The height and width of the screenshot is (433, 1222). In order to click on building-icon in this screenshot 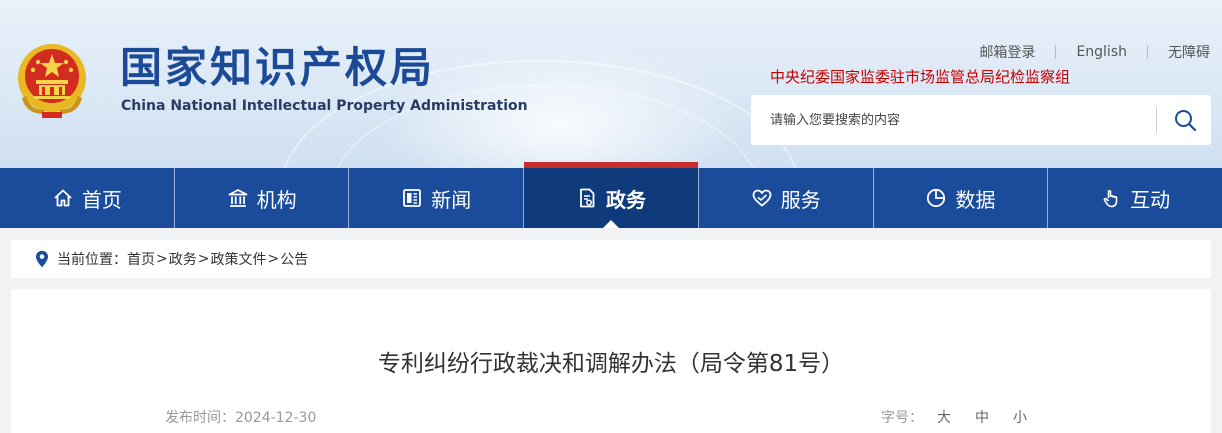, I will do `click(238, 198)`.